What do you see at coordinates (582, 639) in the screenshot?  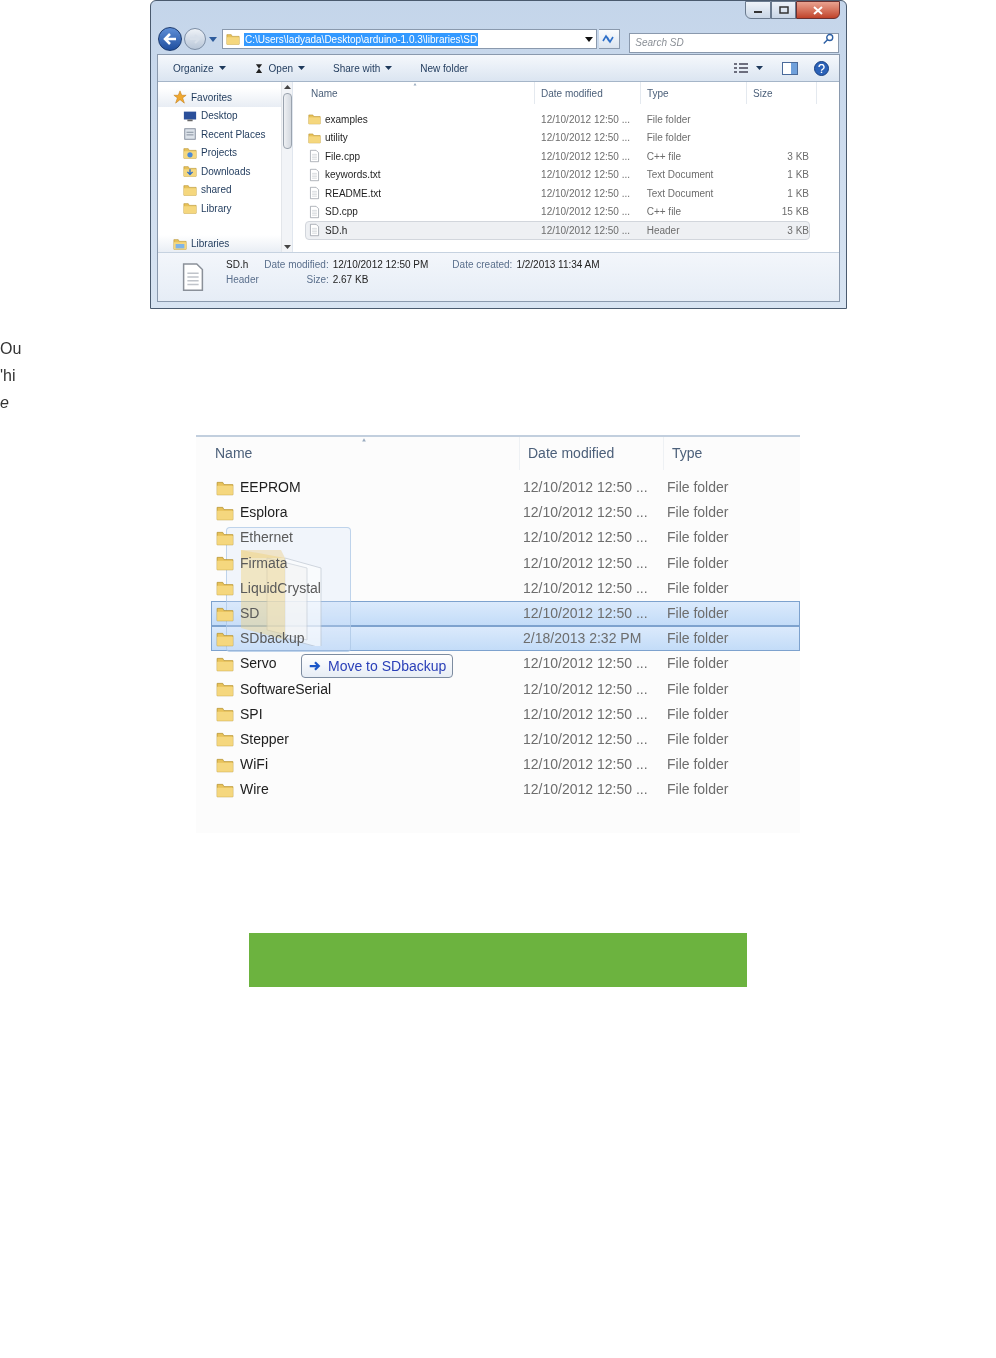 I see `folder-date: 2/18/2013 2:32 PM` at bounding box center [582, 639].